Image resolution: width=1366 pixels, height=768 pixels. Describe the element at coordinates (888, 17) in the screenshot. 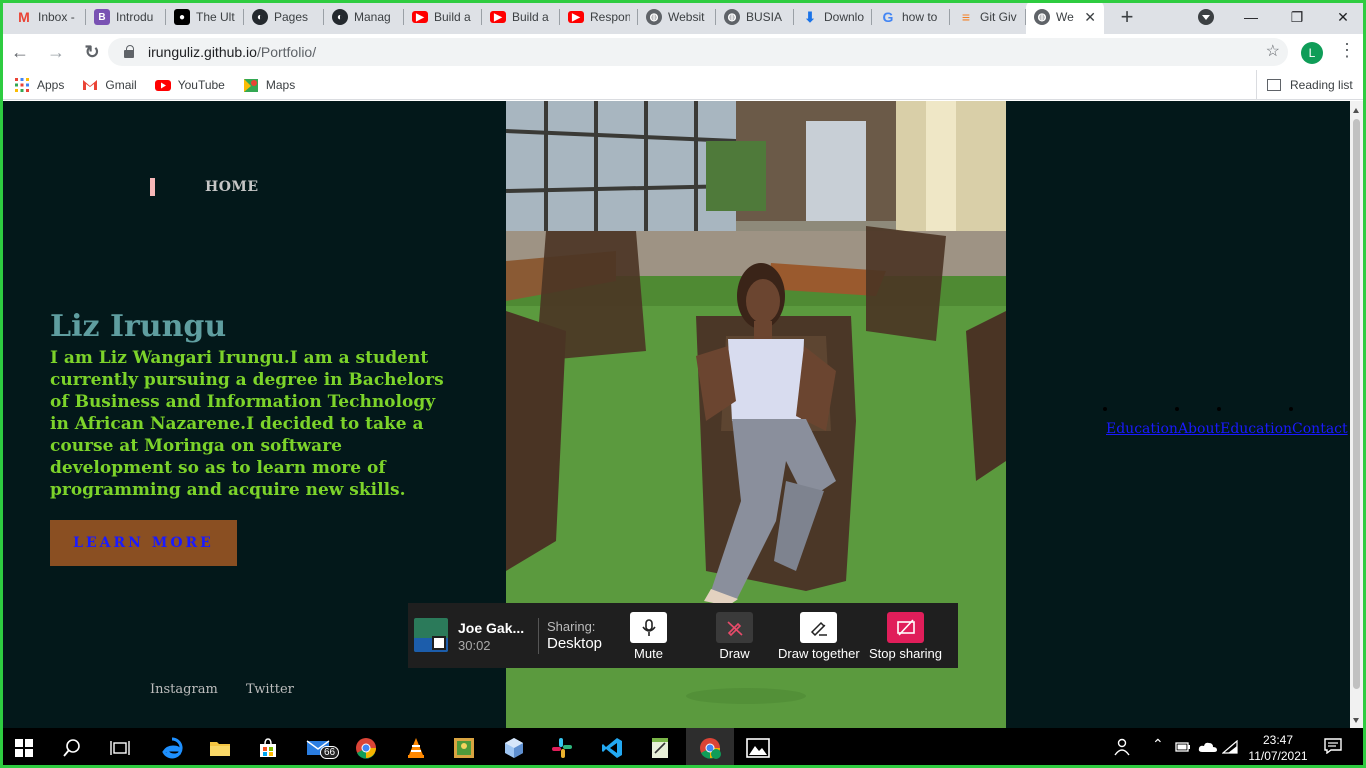

I see `google-icon: G` at that location.